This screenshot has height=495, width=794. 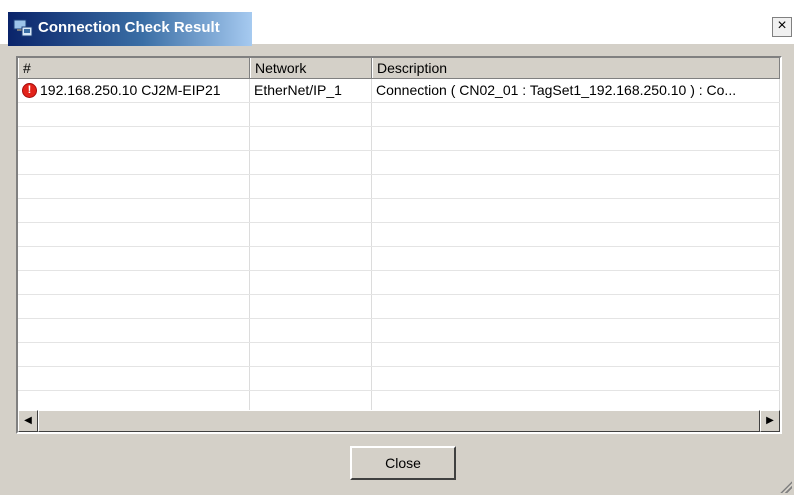 What do you see at coordinates (786, 487) in the screenshot?
I see `resize-grip` at bounding box center [786, 487].